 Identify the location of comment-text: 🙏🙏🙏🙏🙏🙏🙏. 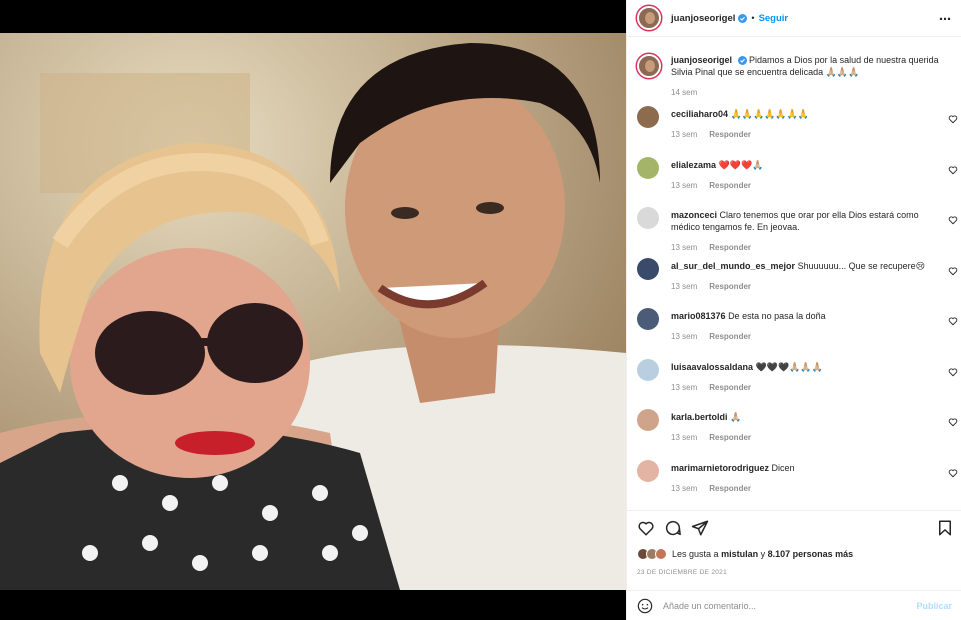
(770, 114).